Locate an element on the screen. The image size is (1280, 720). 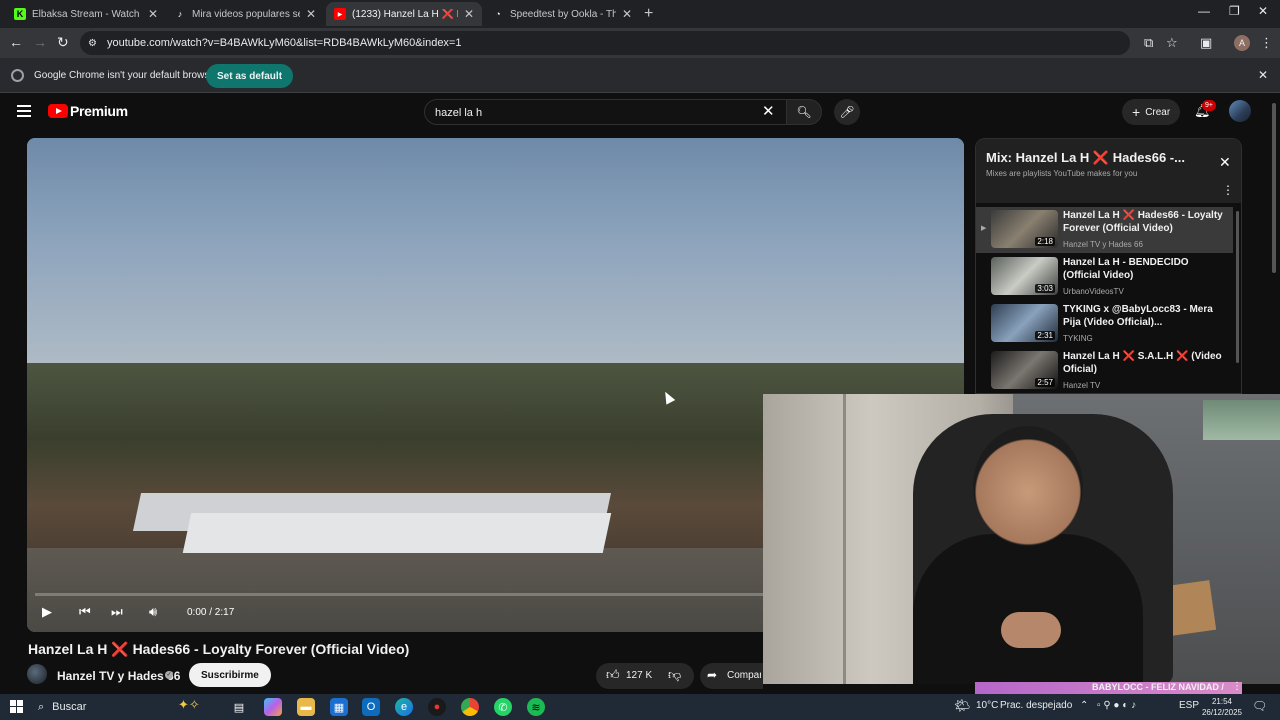
page-scrollbar is located at coordinates (1274, 188).